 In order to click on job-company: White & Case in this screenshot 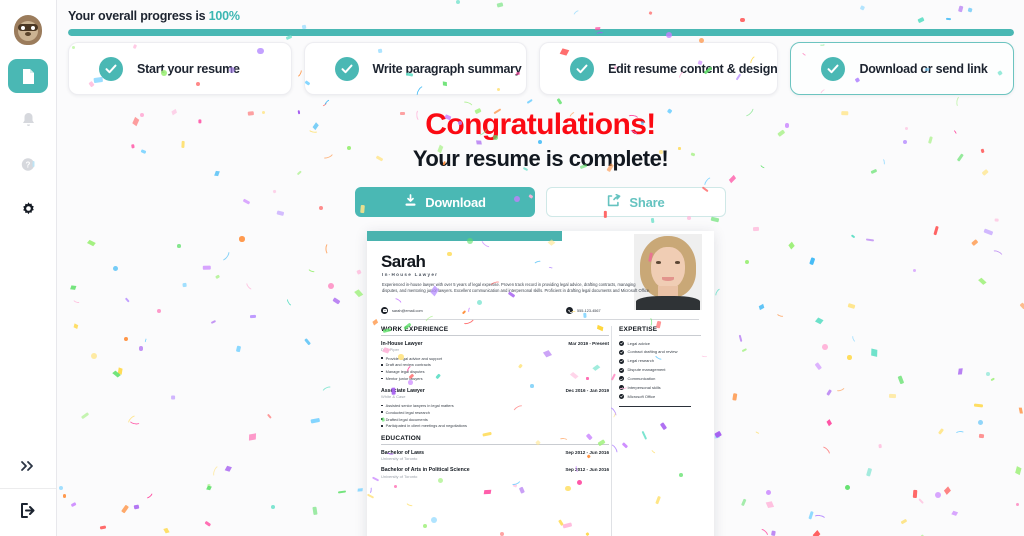, I will do `click(393, 397)`.